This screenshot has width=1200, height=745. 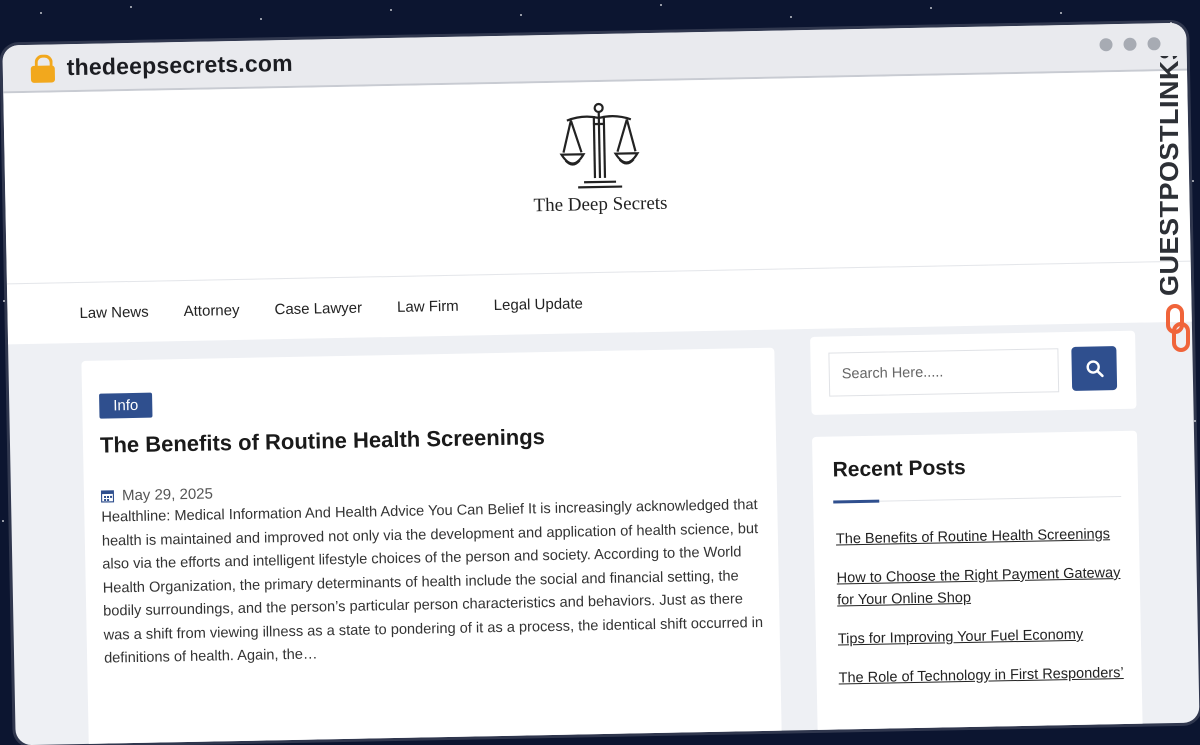 What do you see at coordinates (1172, 176) in the screenshot?
I see `watermark-label: GUESTPOSTLINKS` at bounding box center [1172, 176].